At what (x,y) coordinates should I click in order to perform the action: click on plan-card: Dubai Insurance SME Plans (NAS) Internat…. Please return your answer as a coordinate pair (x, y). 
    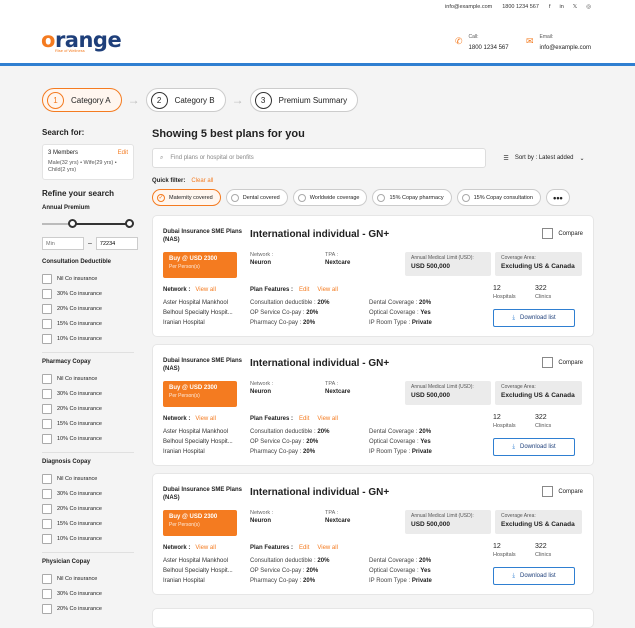
    Looking at the image, I should click on (373, 534).